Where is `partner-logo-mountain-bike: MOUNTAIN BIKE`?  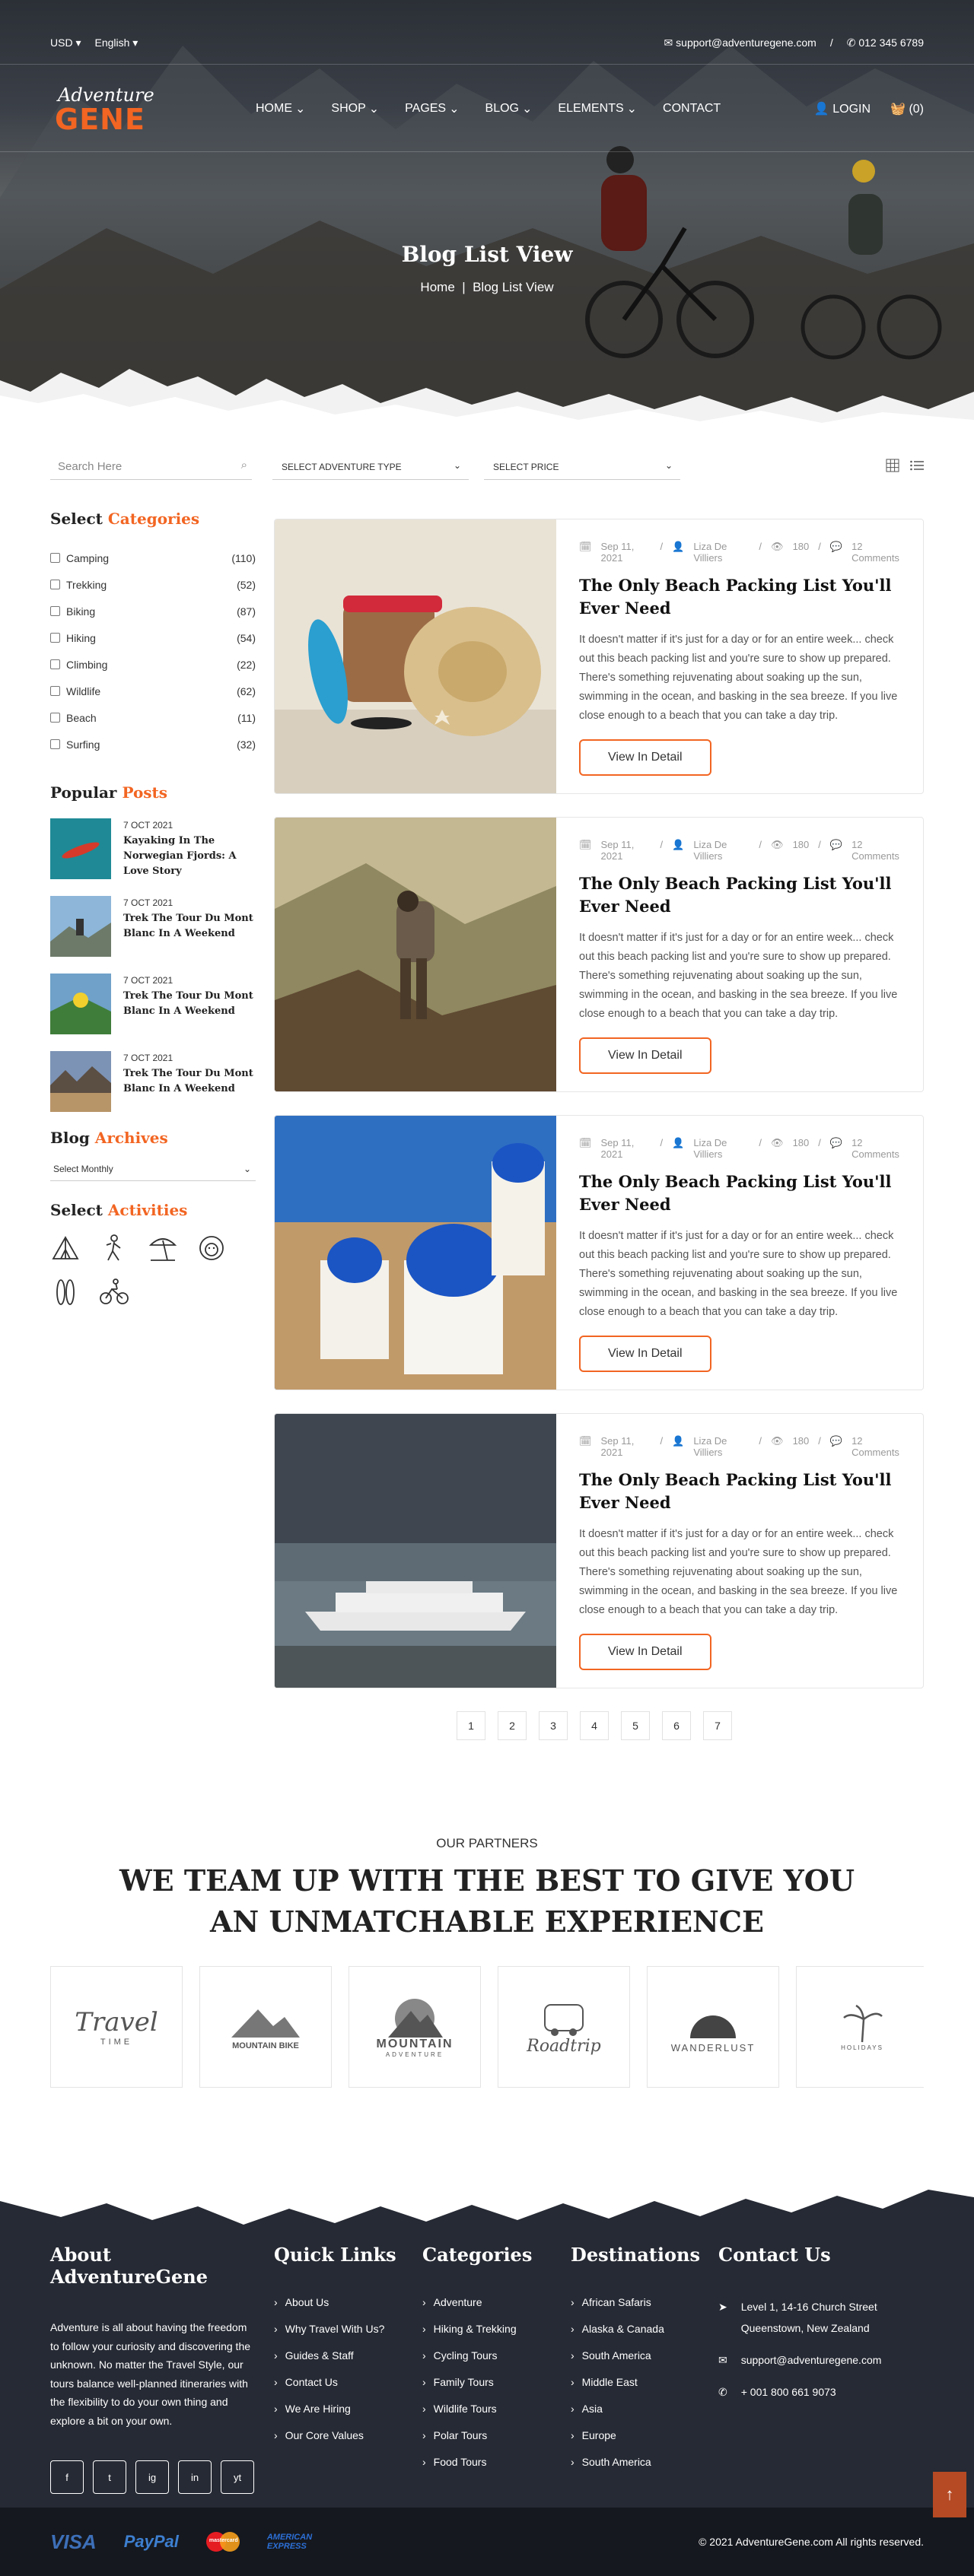 partner-logo-mountain-bike: MOUNTAIN BIKE is located at coordinates (265, 2027).